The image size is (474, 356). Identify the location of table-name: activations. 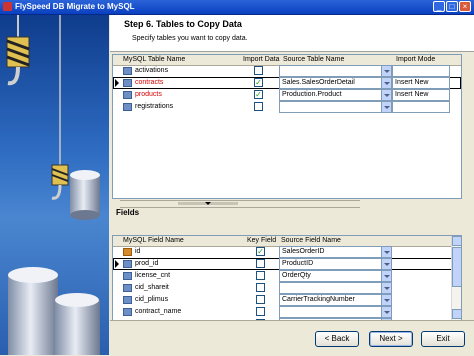
(152, 70).